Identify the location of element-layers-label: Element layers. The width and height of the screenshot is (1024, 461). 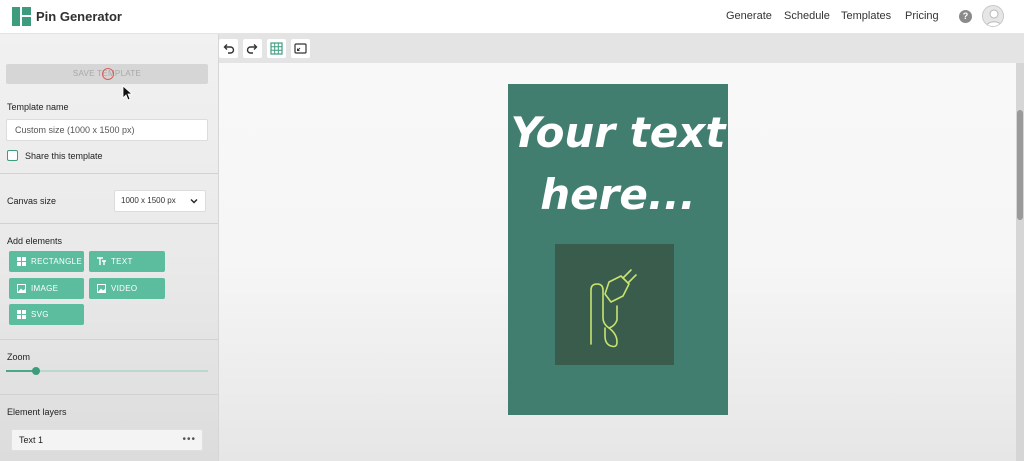
(37, 412).